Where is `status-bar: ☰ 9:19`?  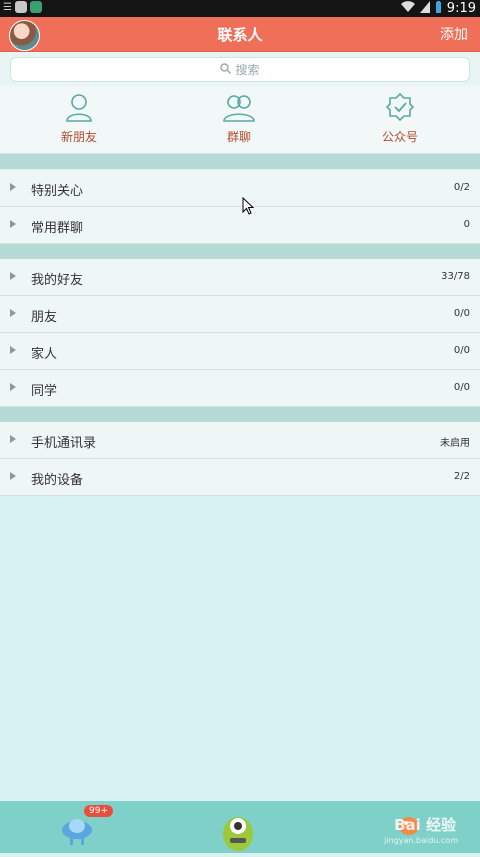
status-bar: ☰ 9:19 is located at coordinates (240, 8).